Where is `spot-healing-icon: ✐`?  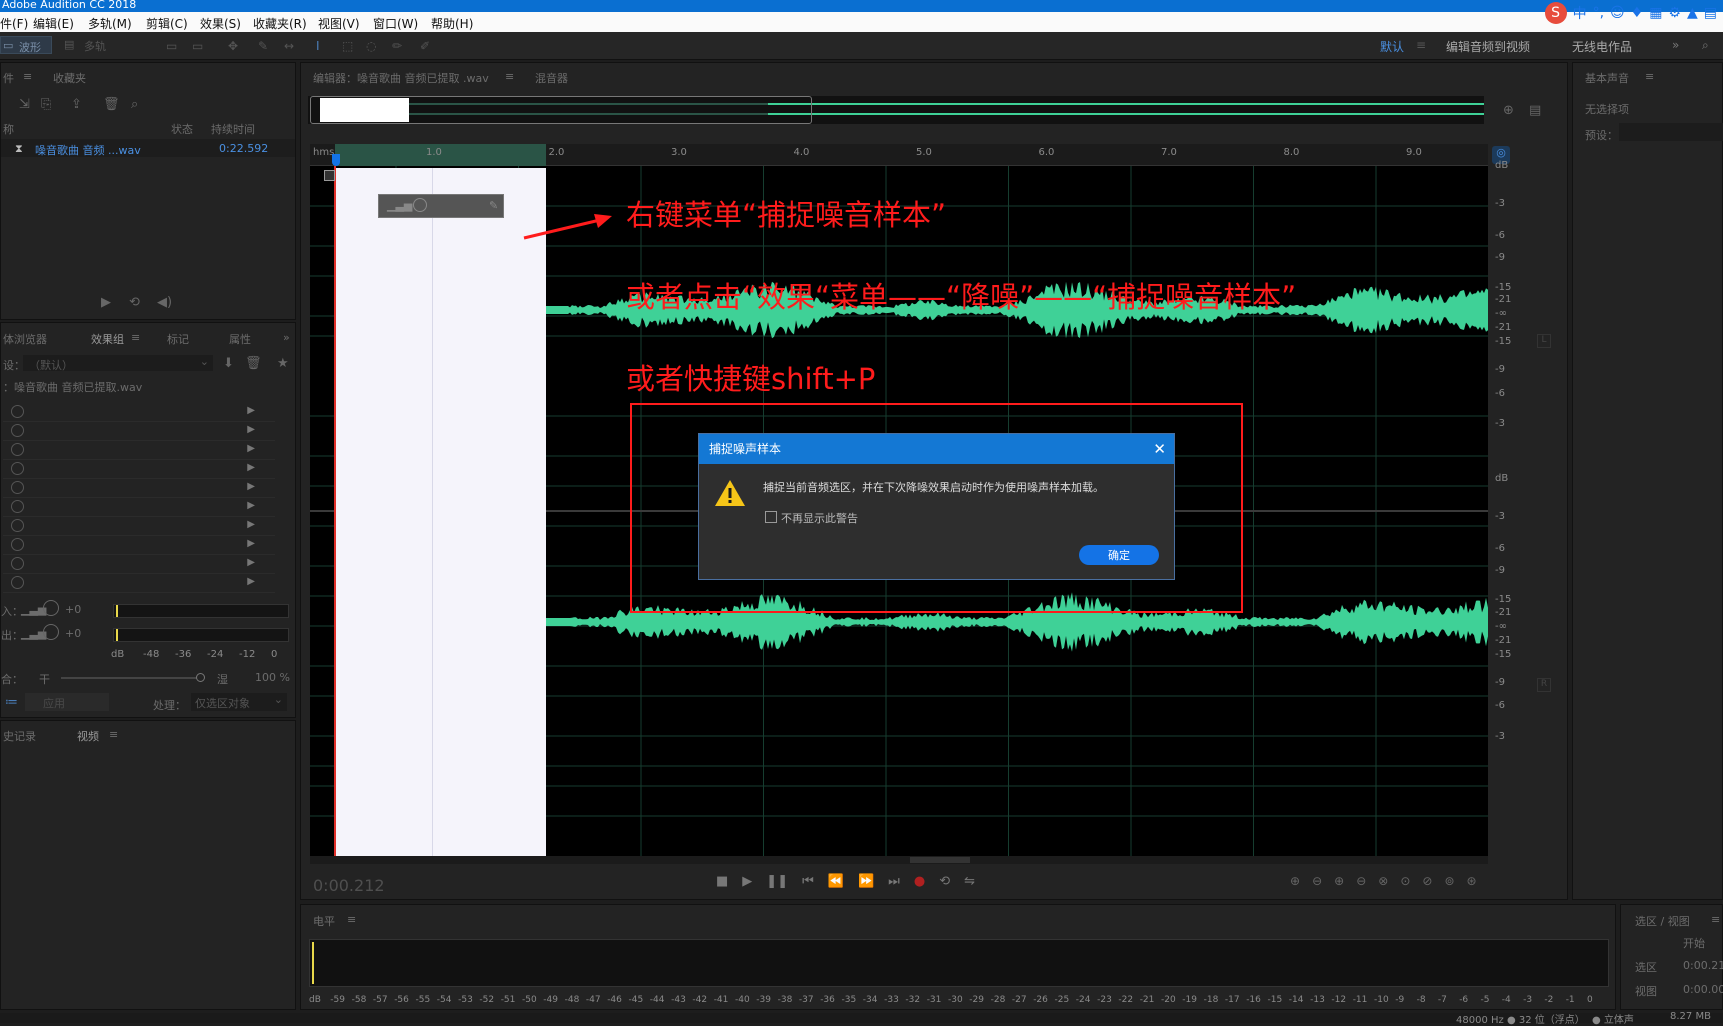
spot-healing-icon: ✐ is located at coordinates (425, 46).